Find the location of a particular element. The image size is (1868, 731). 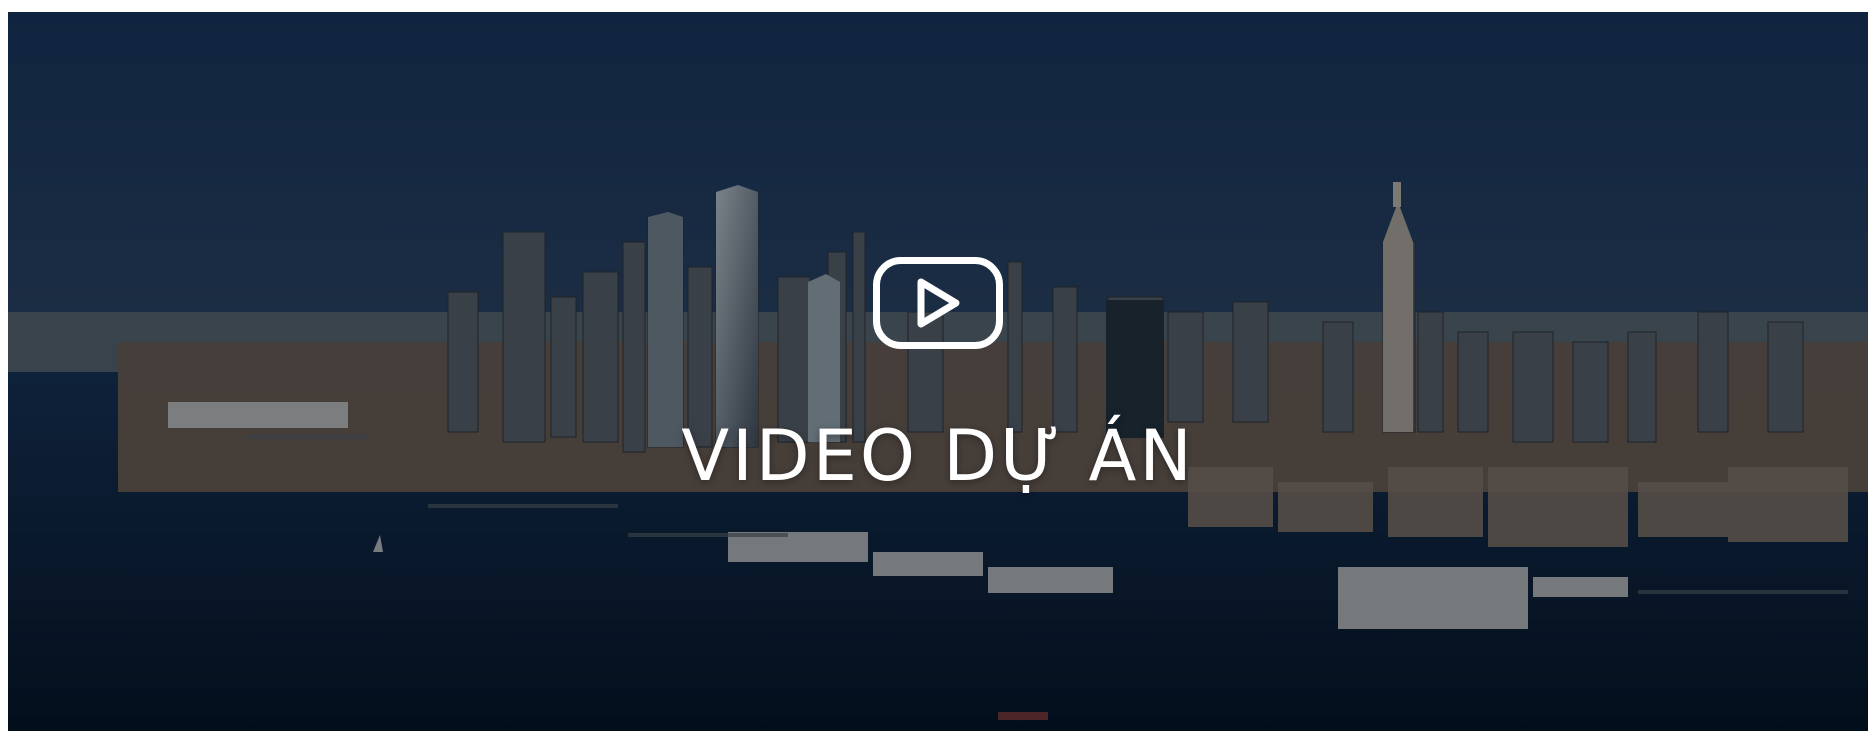

play-button is located at coordinates (938, 303).